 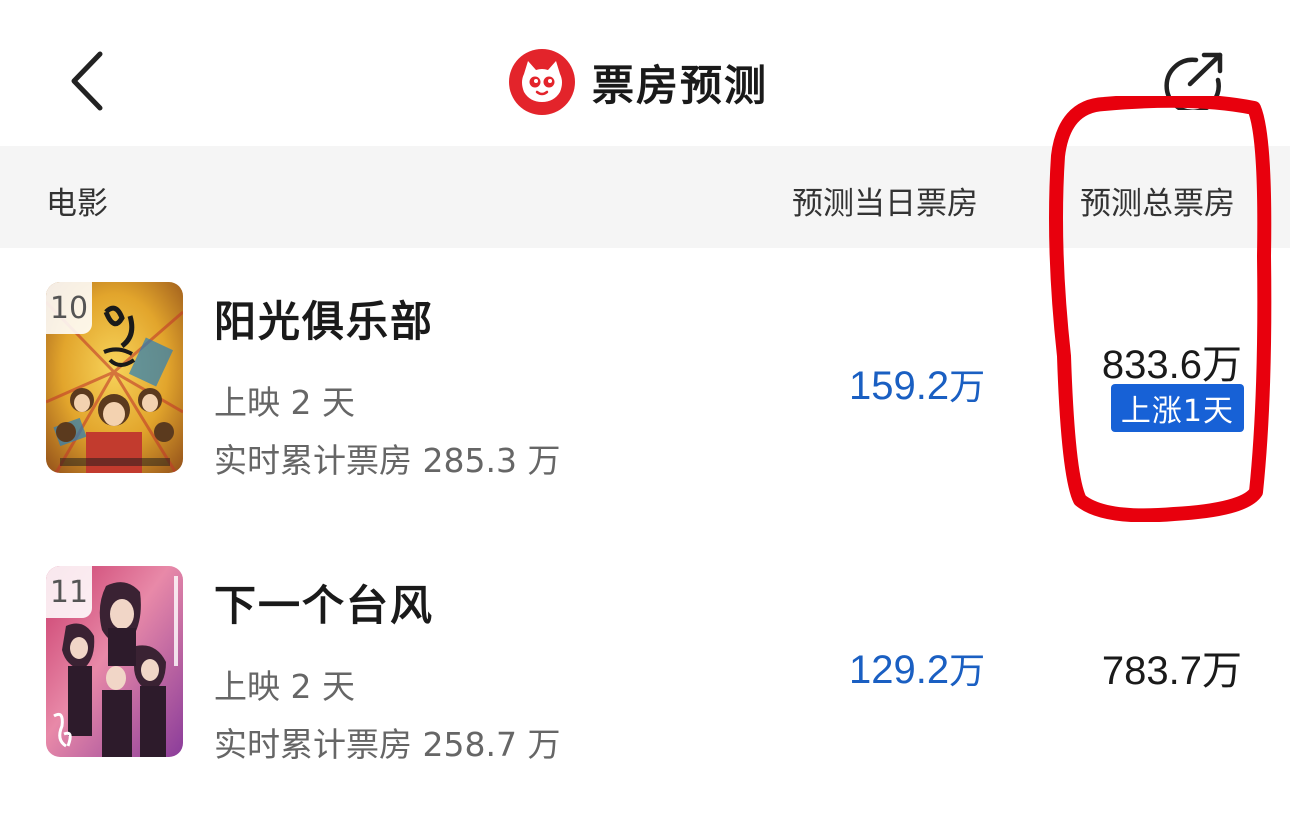 I want to click on share-button, so click(x=1193, y=82).